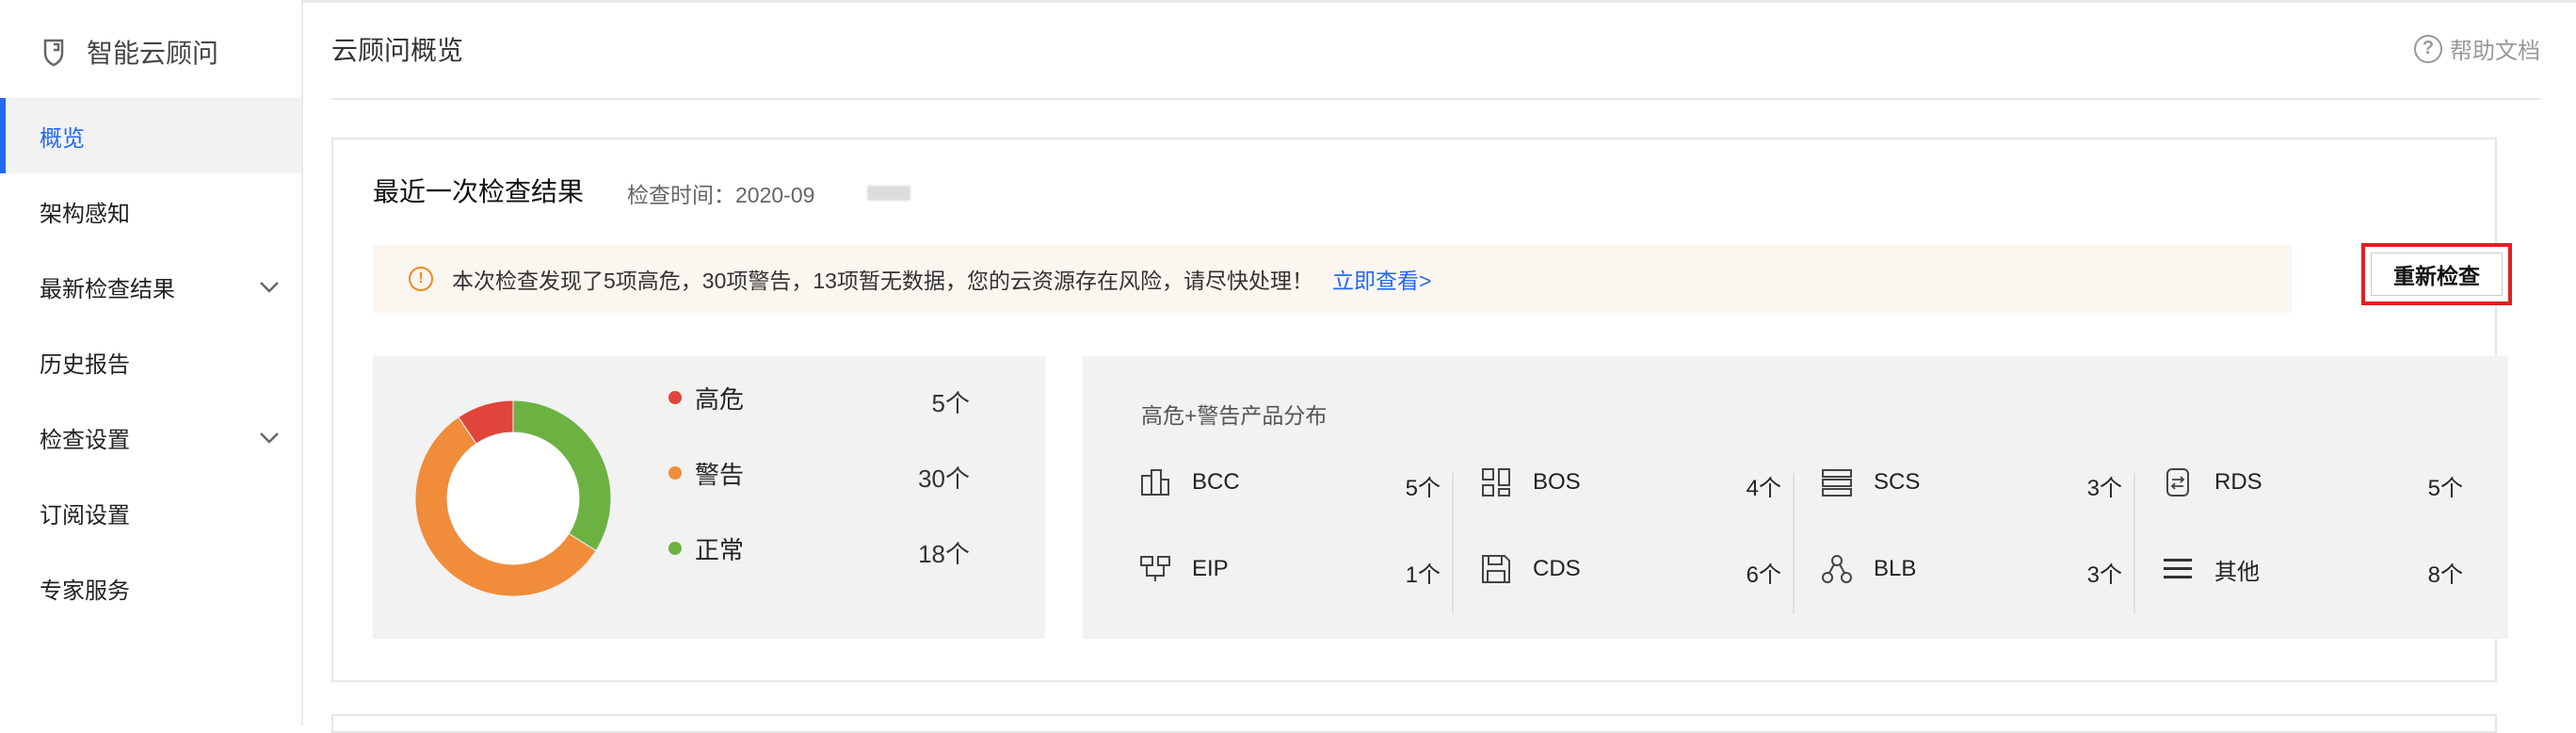  I want to click on donut-hole, so click(513, 498).